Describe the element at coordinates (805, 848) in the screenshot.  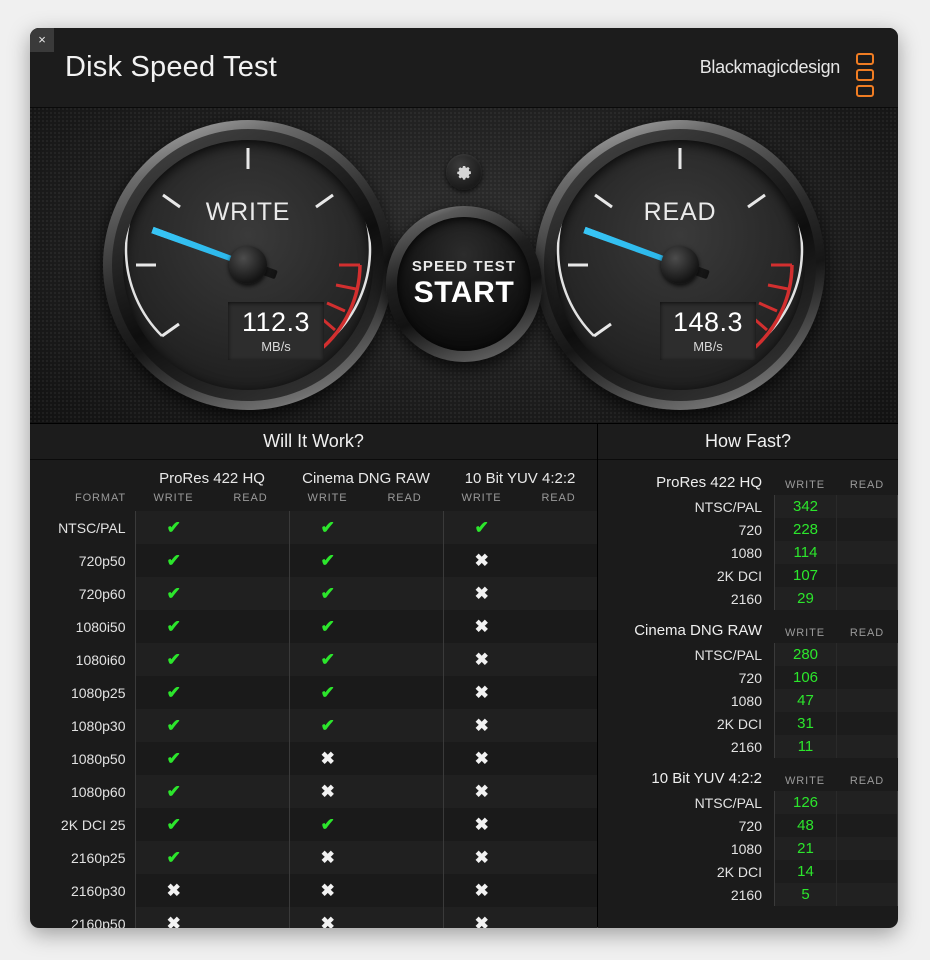
I see `how-fast-write-value: 21` at that location.